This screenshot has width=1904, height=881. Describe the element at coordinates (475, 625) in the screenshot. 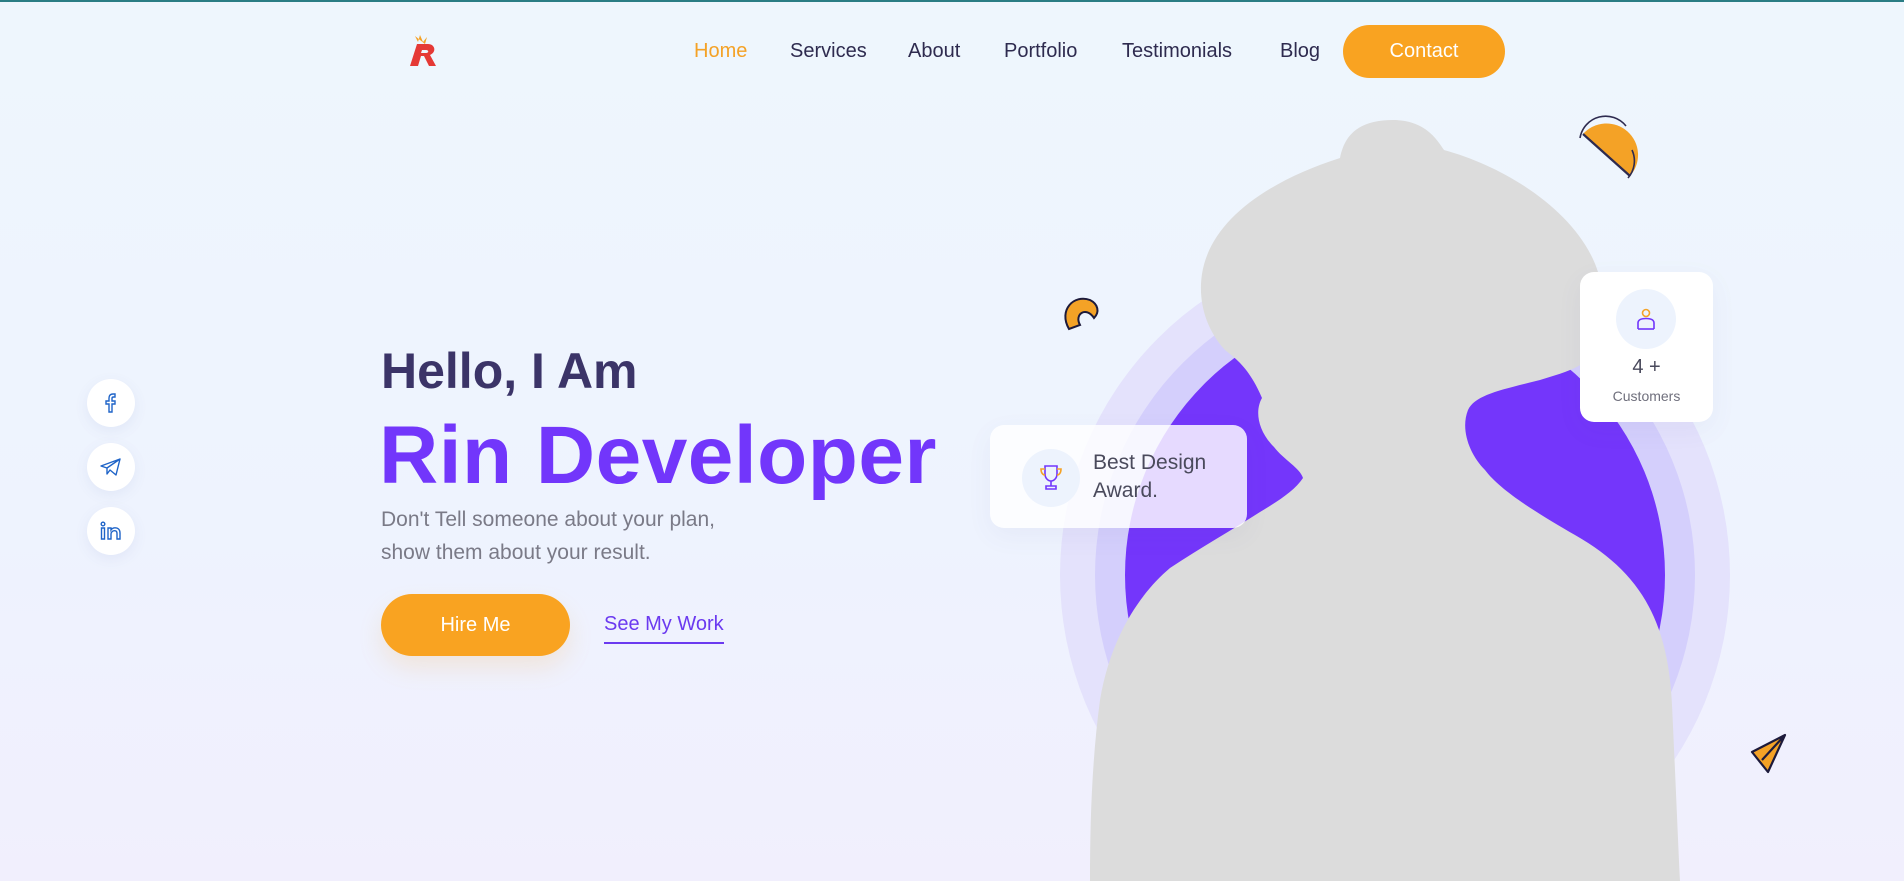

I see `hire-me-button: Hire Me` at that location.